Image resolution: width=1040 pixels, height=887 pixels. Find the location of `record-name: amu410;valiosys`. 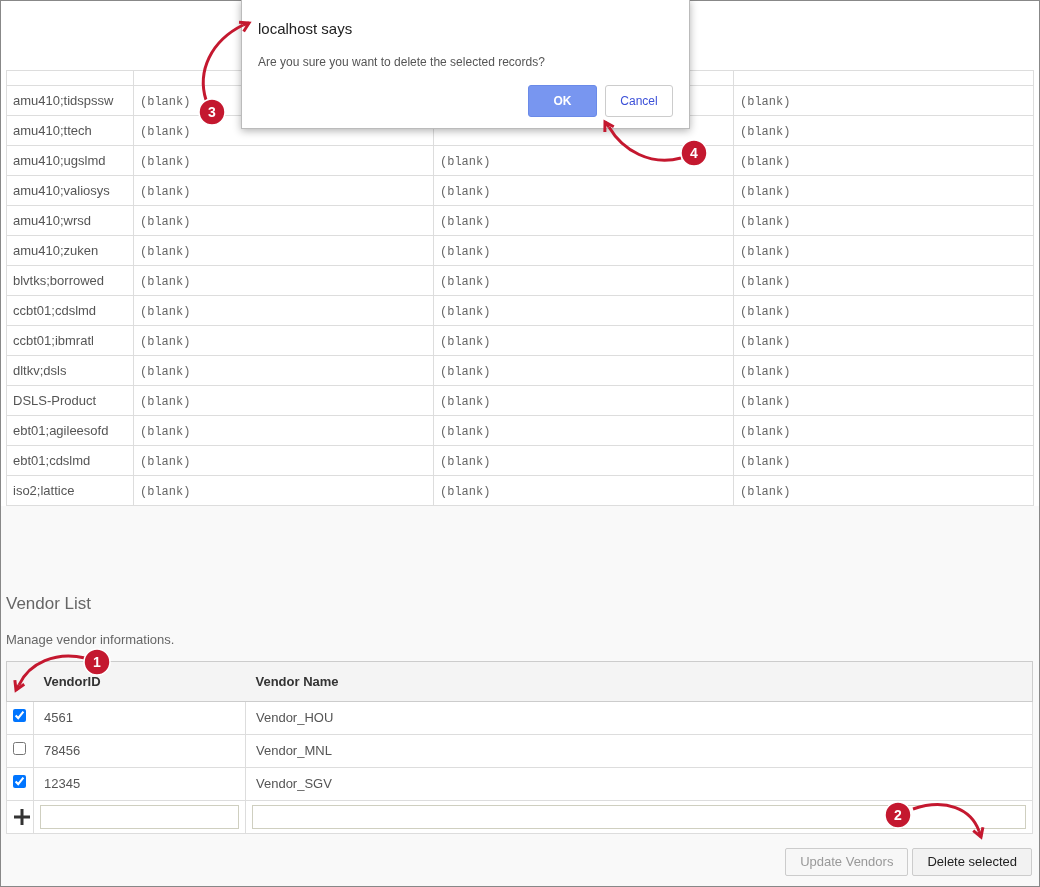

record-name: amu410;valiosys is located at coordinates (61, 190).